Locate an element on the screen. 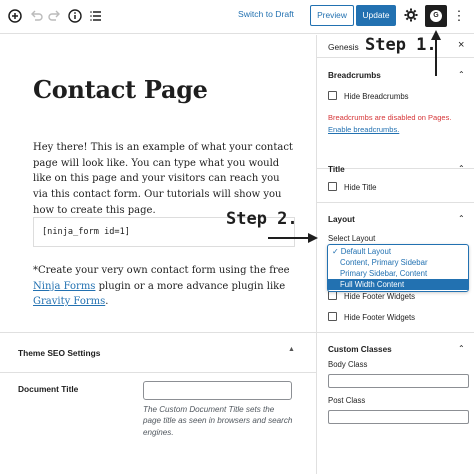 The width and height of the screenshot is (474, 474). switch-to-draft-button: Switch to Draft is located at coordinates (266, 14).